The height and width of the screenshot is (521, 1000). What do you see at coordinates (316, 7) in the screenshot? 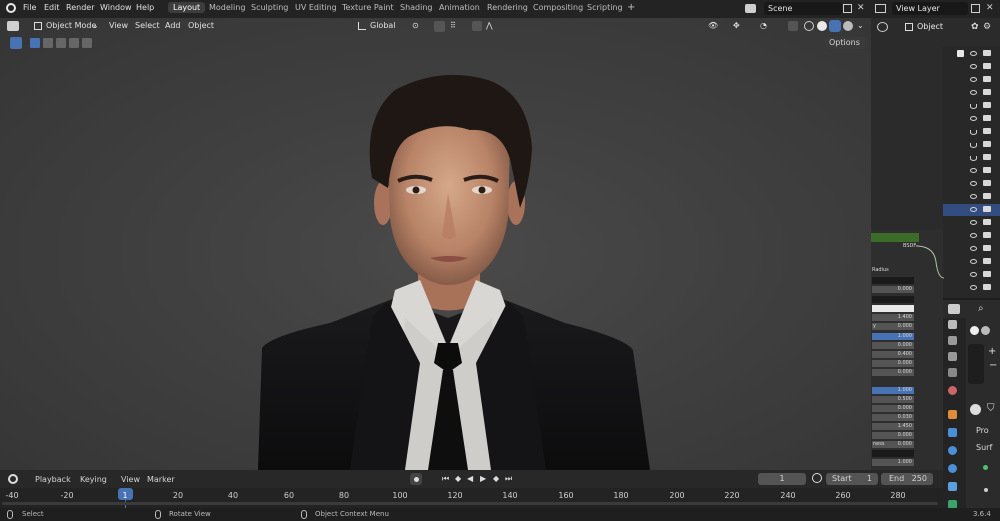
I see `tab-uv-editing: UV Editing` at bounding box center [316, 7].